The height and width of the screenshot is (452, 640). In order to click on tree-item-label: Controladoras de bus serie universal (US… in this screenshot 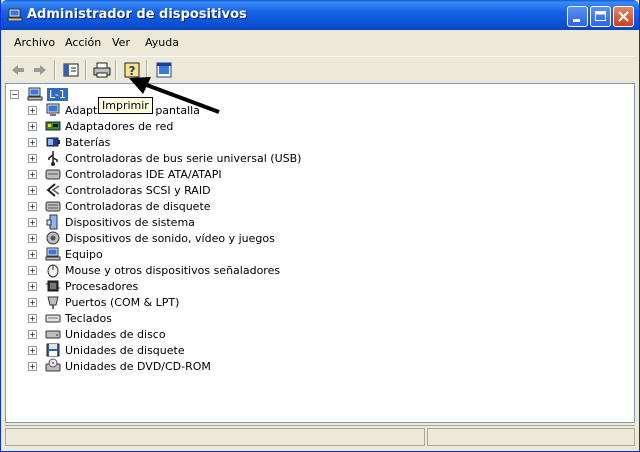, I will do `click(183, 158)`.